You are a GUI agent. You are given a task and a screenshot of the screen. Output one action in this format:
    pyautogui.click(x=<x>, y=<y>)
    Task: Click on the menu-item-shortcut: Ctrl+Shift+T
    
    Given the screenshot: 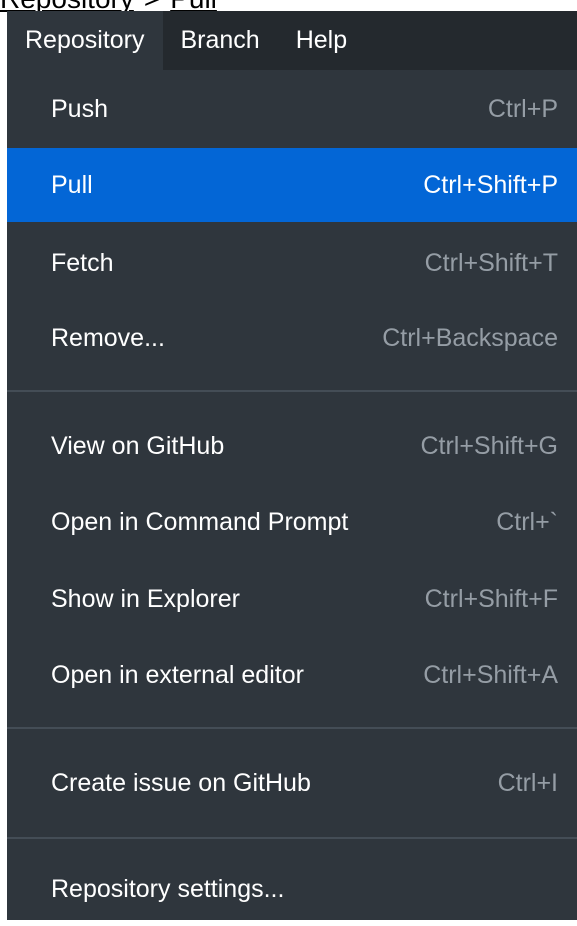 What is the action you would take?
    pyautogui.click(x=491, y=262)
    